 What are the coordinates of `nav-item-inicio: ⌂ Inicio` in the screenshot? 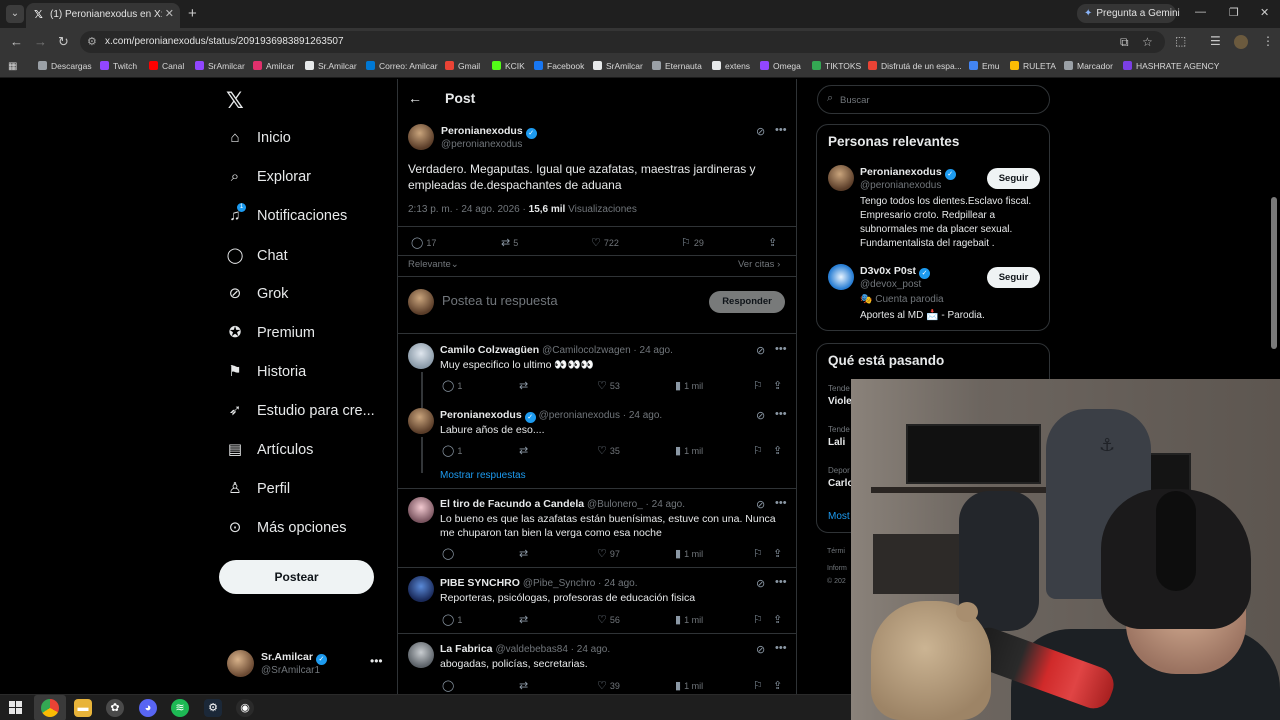 It's located at (258, 141).